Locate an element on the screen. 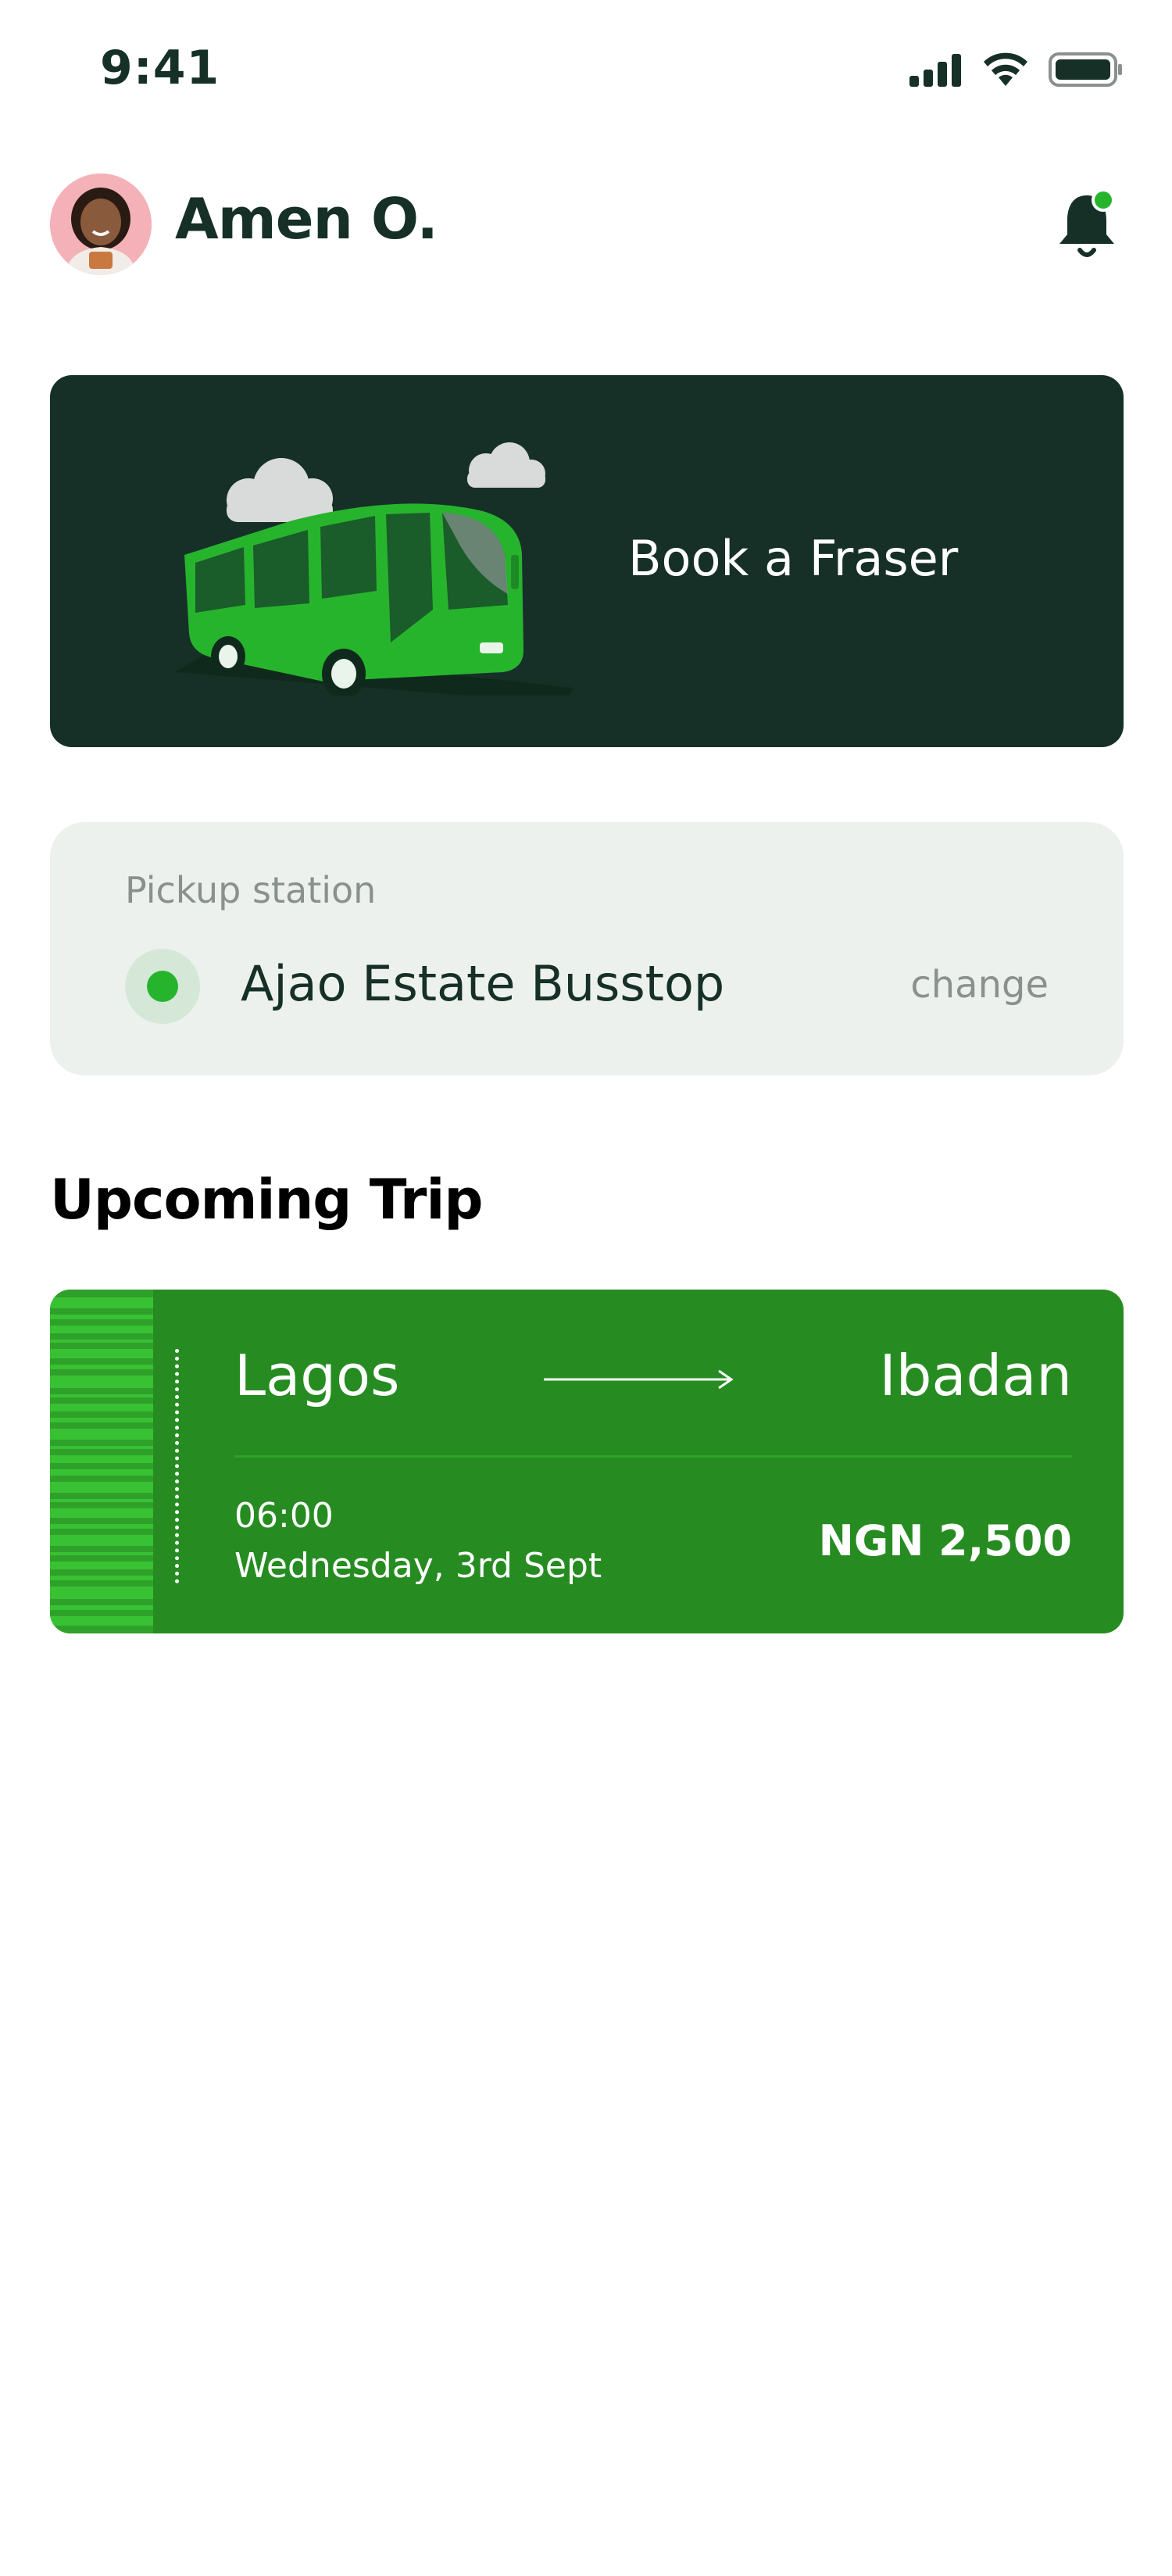 The image size is (1172, 2576). wifi-icon is located at coordinates (1005, 69).